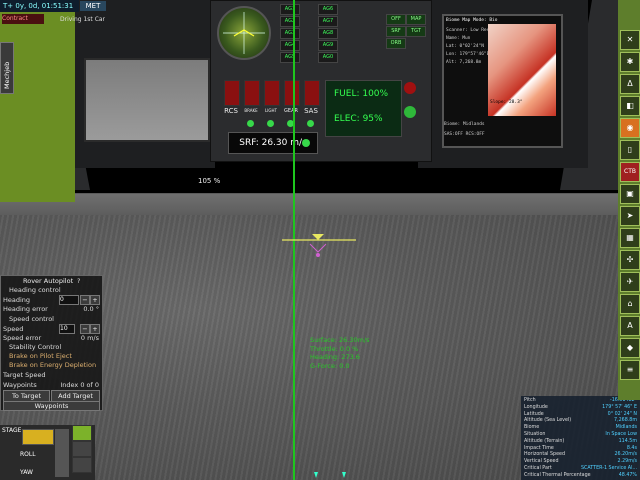 The image size is (640, 480). I want to click on annunciator-ag8: AG8, so click(328, 33).